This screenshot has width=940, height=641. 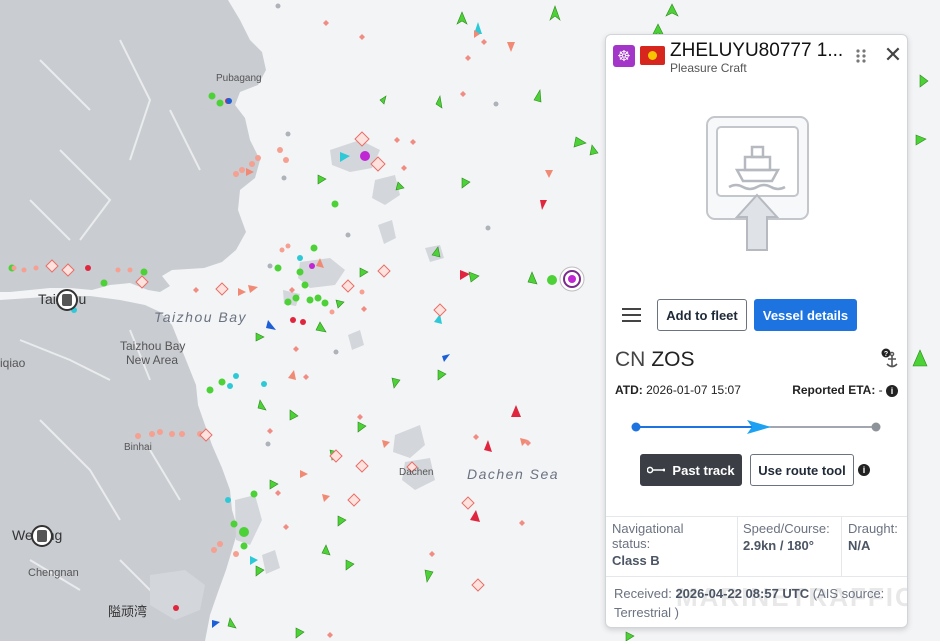 I want to click on route-tool-button: Use route tool, so click(x=802, y=470).